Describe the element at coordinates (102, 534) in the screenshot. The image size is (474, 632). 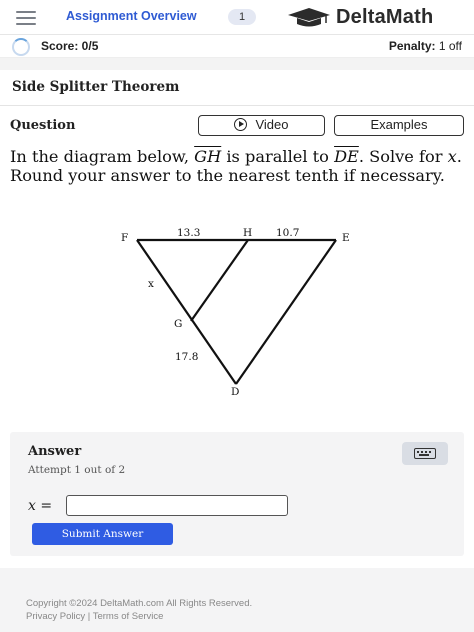
I see `submit-answer-button: Submit Answer` at that location.